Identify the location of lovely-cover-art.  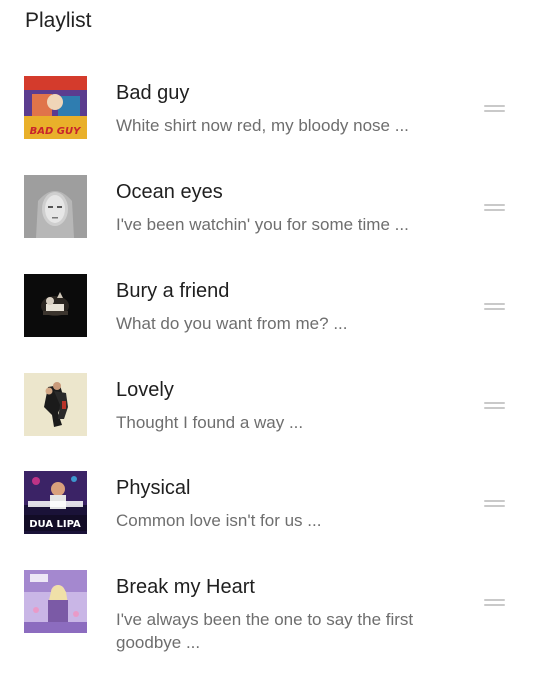
(55, 404).